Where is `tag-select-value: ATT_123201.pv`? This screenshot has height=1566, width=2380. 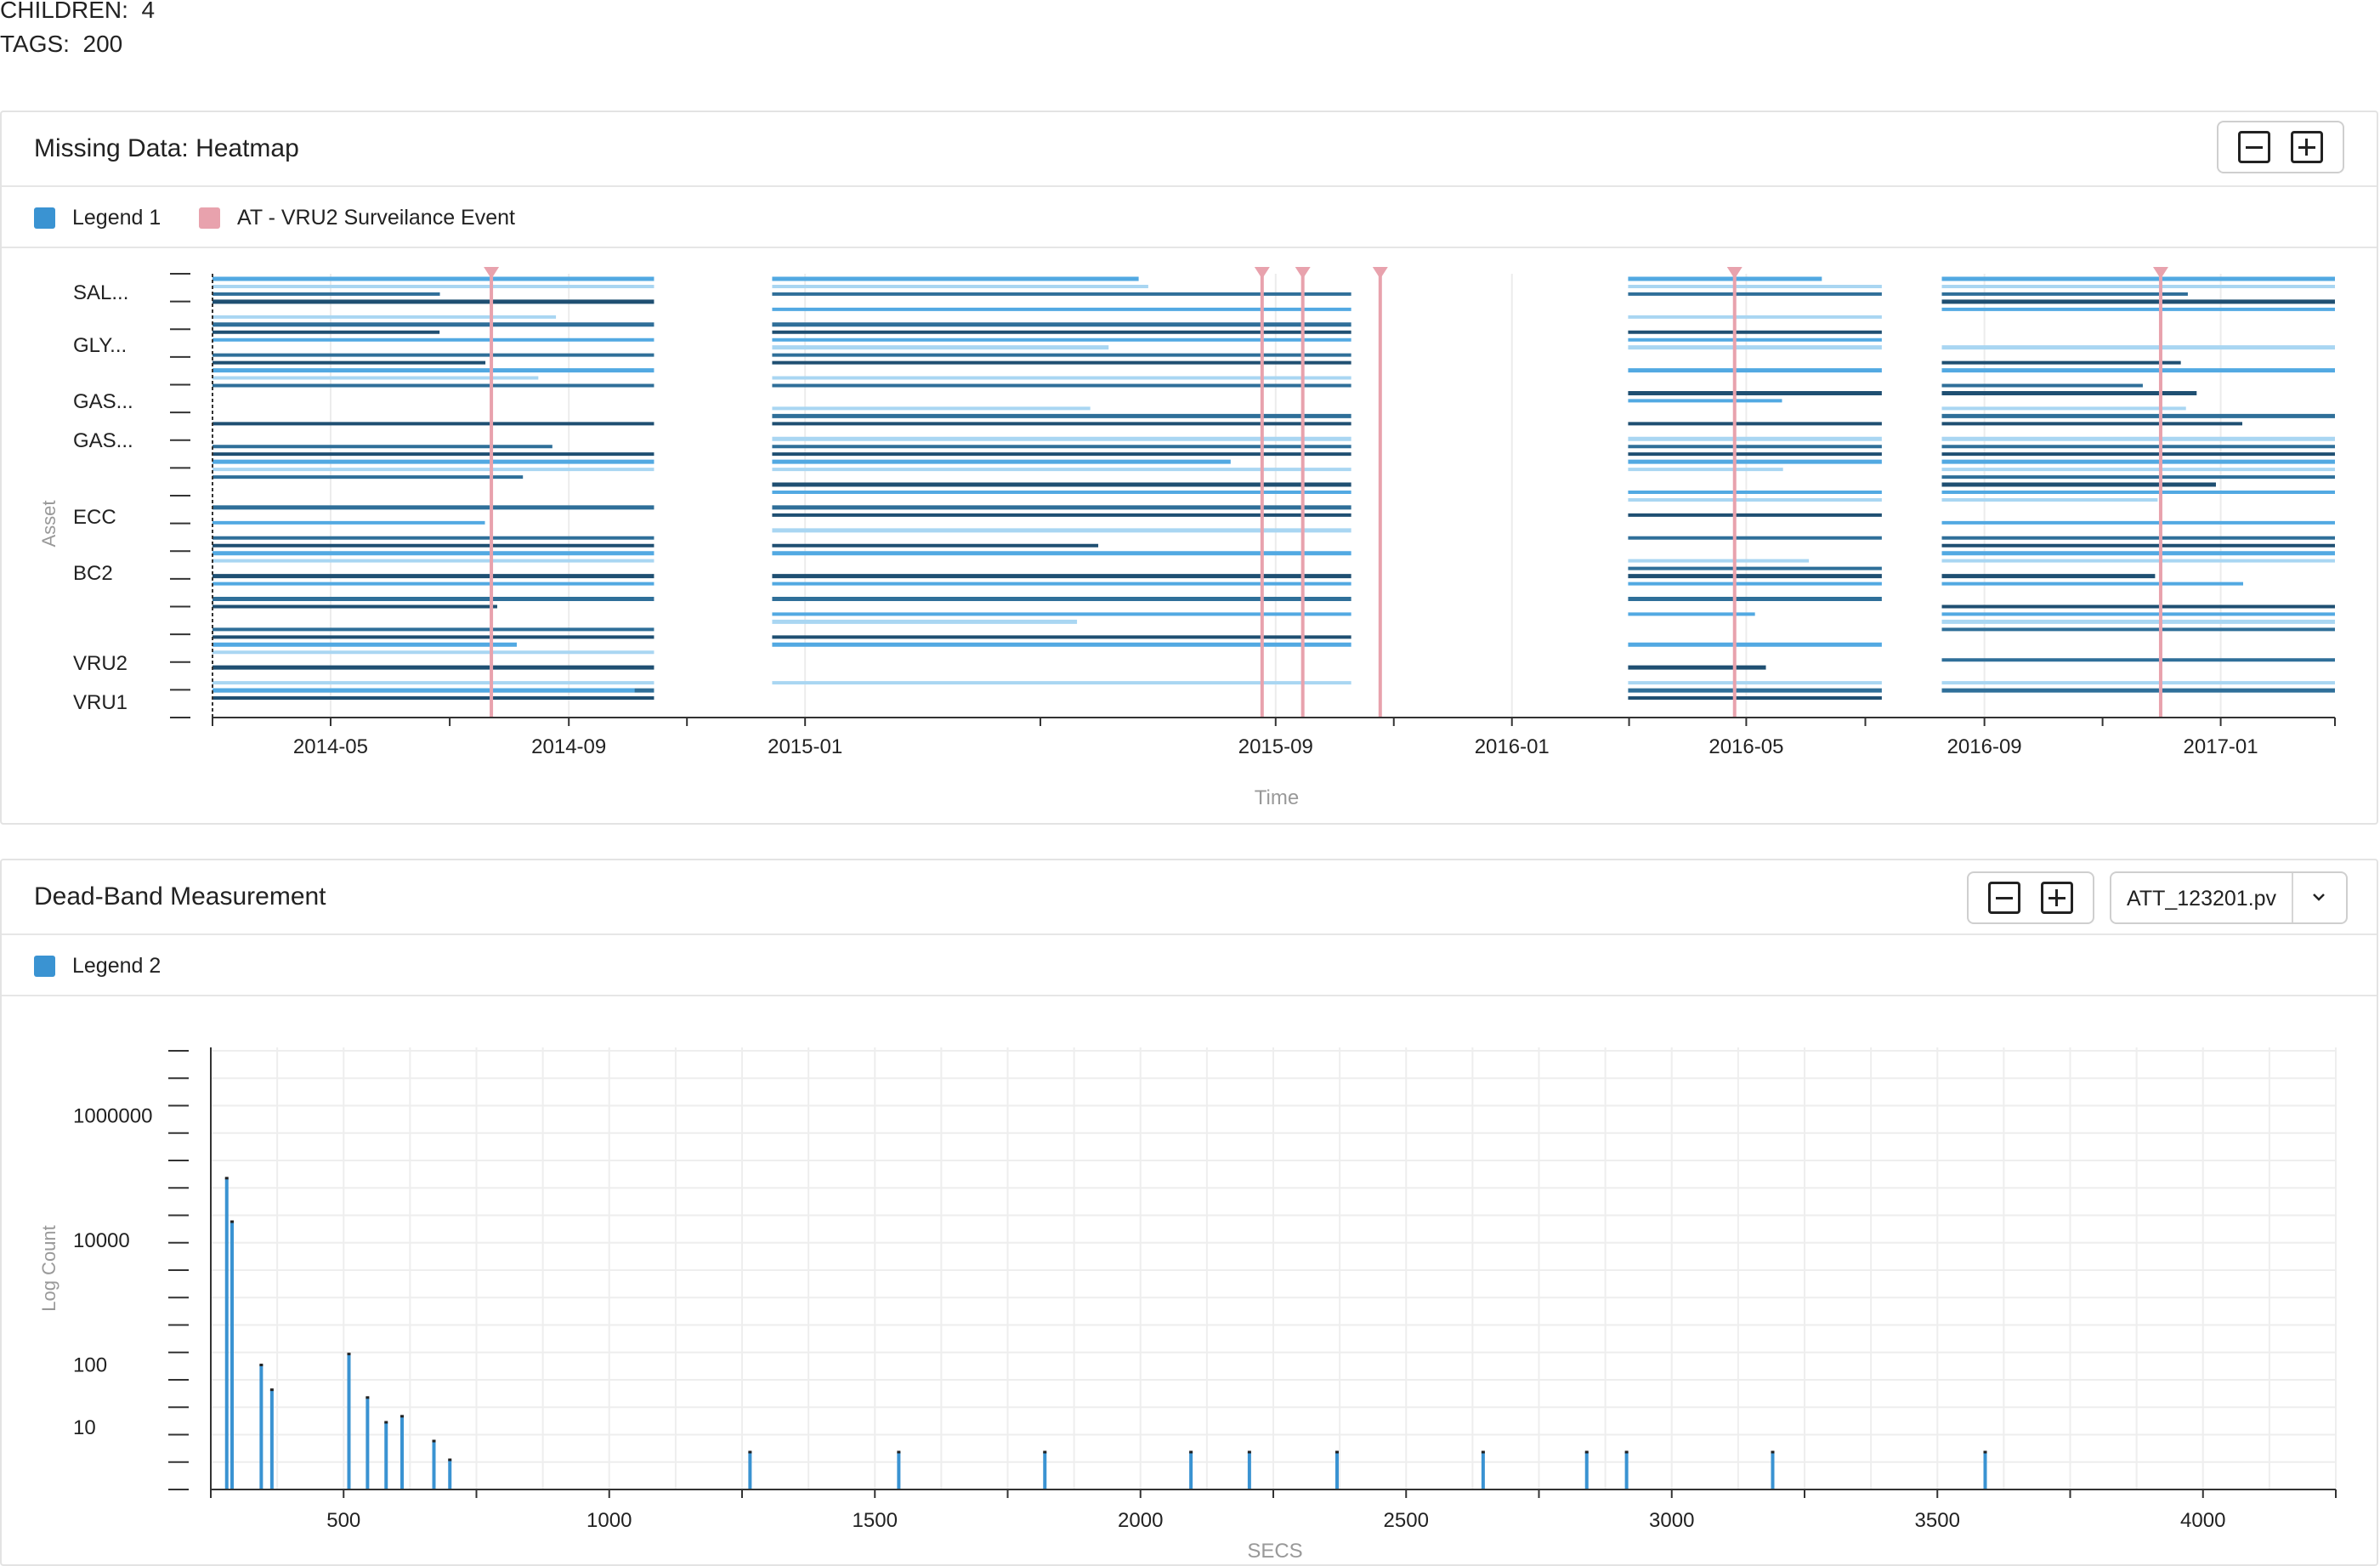
tag-select-value: ATT_123201.pv is located at coordinates (2202, 899).